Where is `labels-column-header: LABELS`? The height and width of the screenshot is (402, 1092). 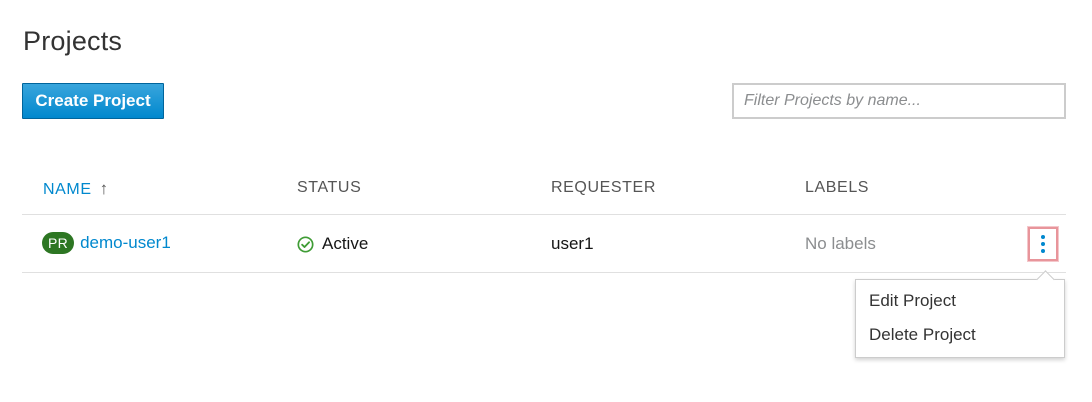
labels-column-header: LABELS is located at coordinates (837, 187).